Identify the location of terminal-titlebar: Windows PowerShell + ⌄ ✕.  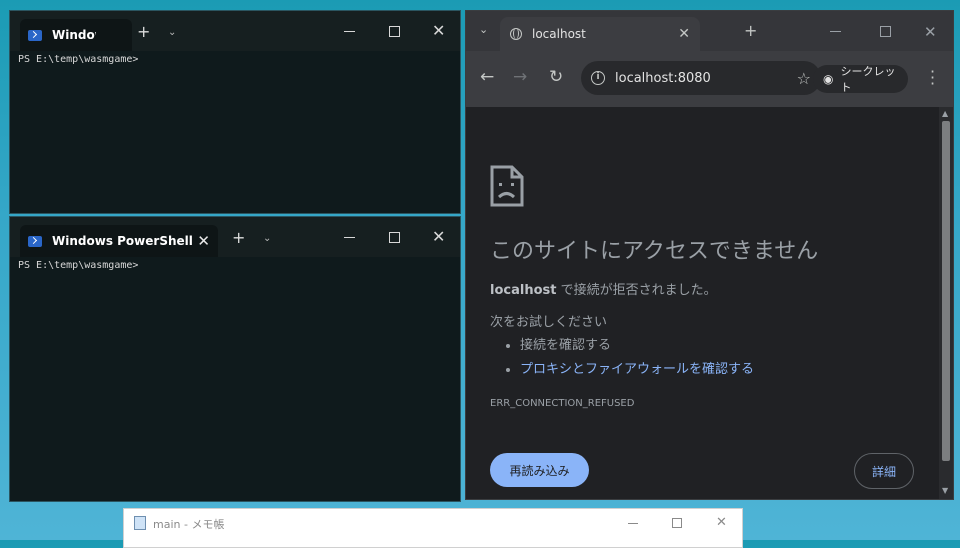
(235, 31).